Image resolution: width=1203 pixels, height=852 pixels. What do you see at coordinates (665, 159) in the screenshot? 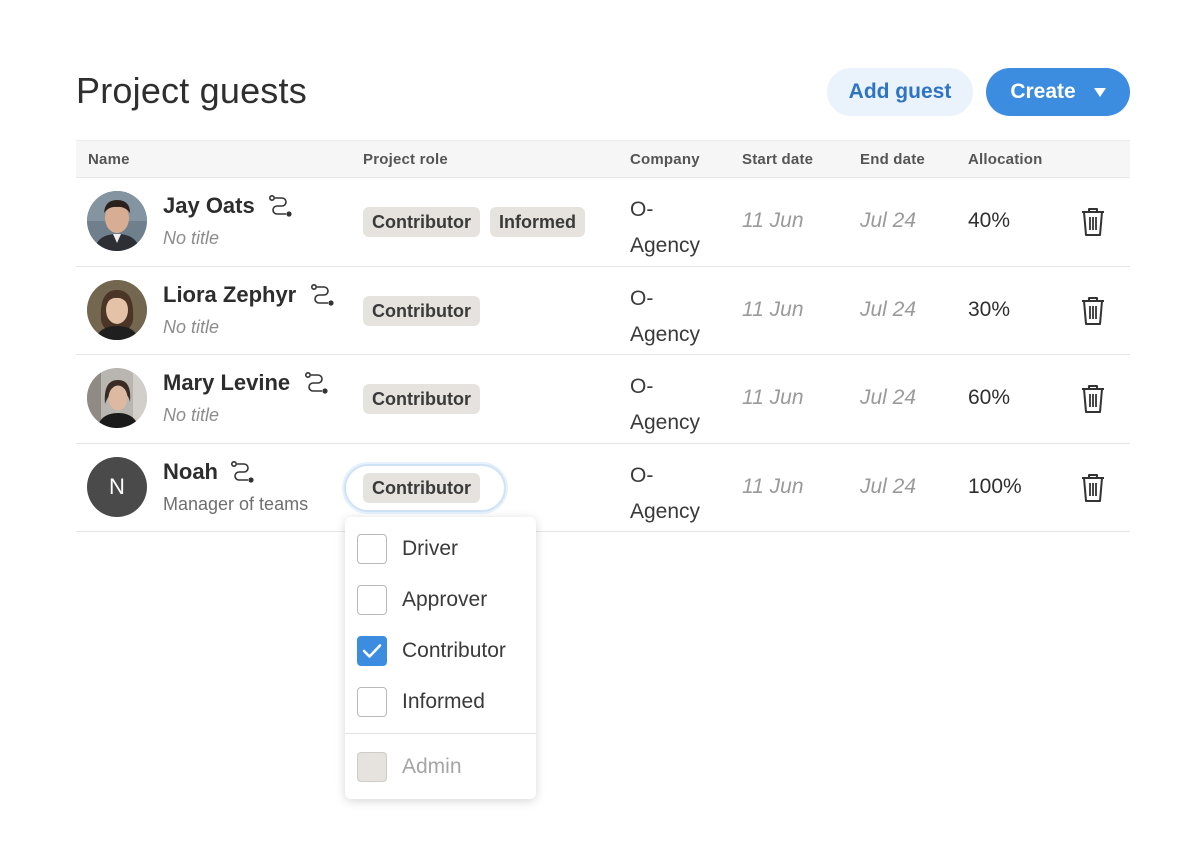
I see `header-company: Company` at bounding box center [665, 159].